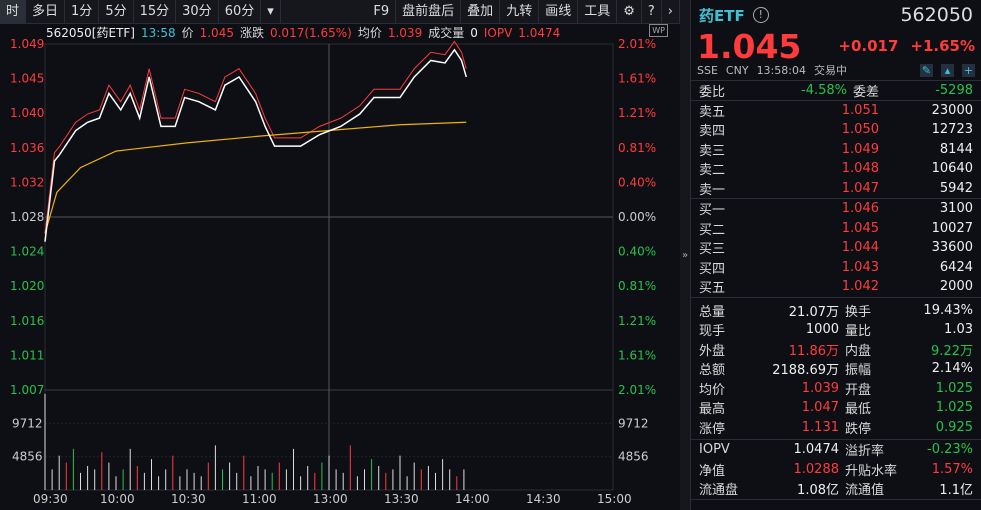  I want to click on info-icon: !, so click(760, 15).